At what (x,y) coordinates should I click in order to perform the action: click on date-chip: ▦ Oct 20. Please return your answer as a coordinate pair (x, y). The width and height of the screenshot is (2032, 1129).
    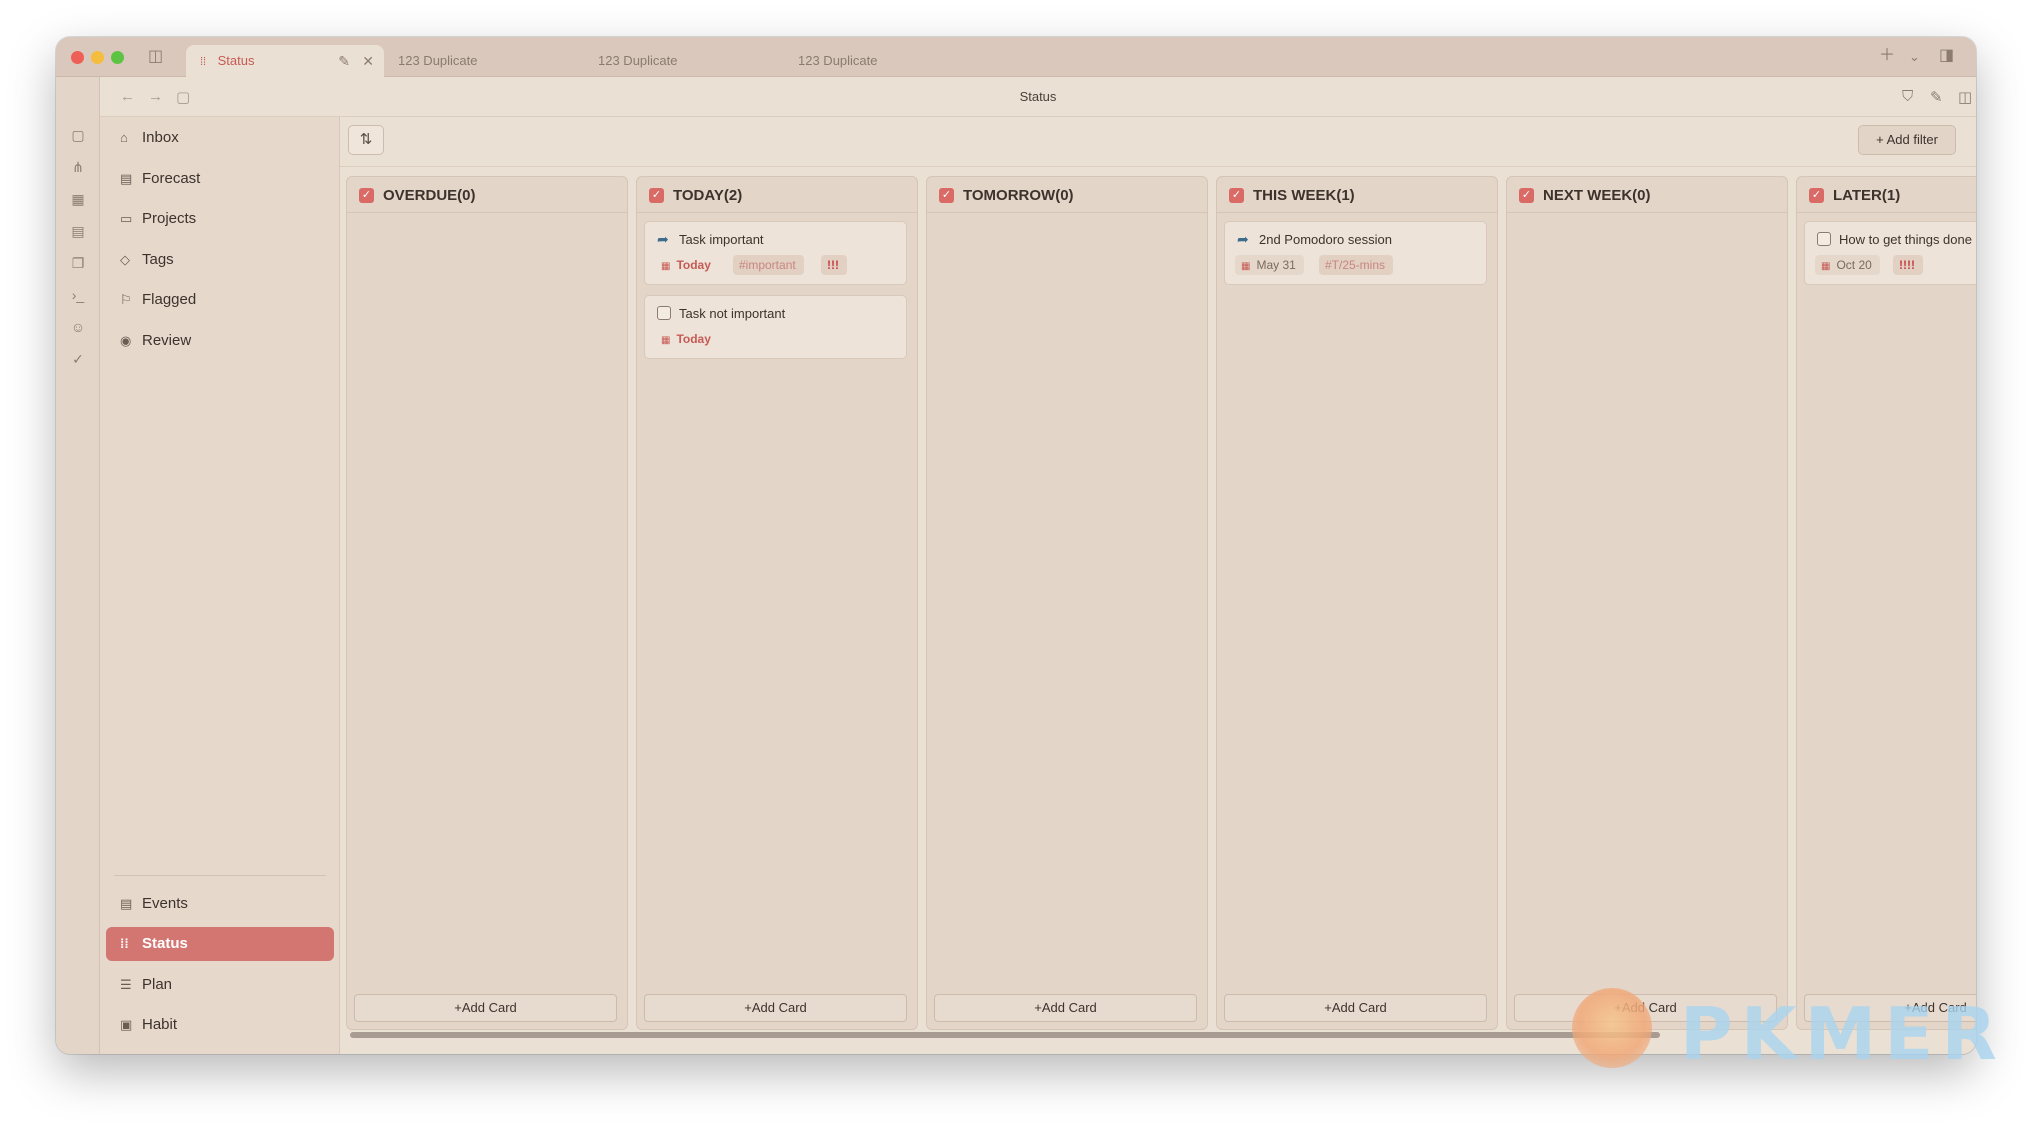
    Looking at the image, I should click on (1847, 265).